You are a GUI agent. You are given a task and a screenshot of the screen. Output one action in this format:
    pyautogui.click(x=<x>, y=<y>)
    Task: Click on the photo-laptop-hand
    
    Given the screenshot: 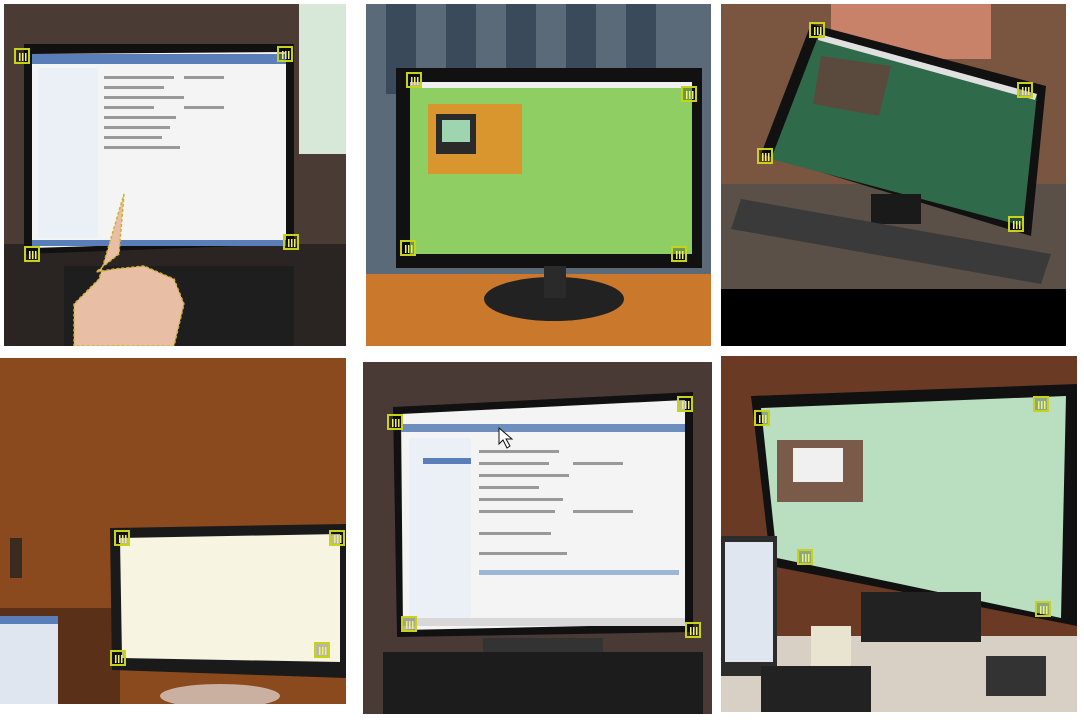 What is the action you would take?
    pyautogui.click(x=175, y=175)
    